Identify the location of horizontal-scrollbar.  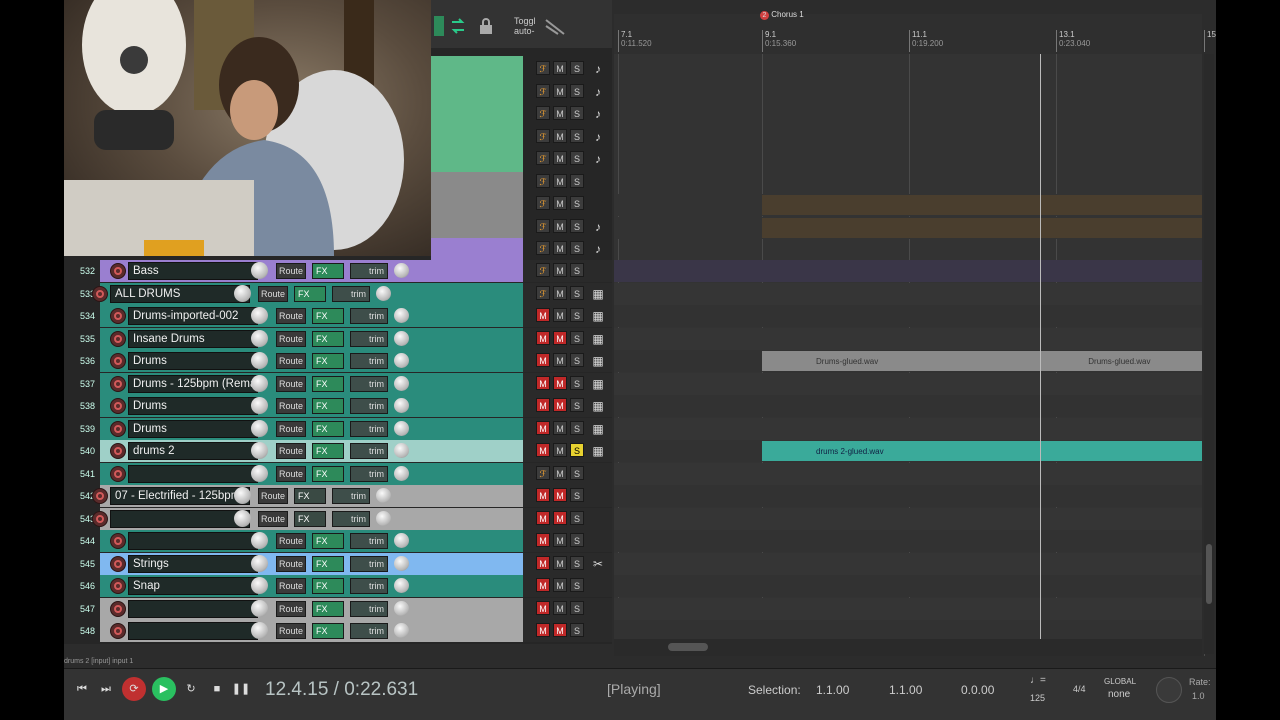
(908, 647).